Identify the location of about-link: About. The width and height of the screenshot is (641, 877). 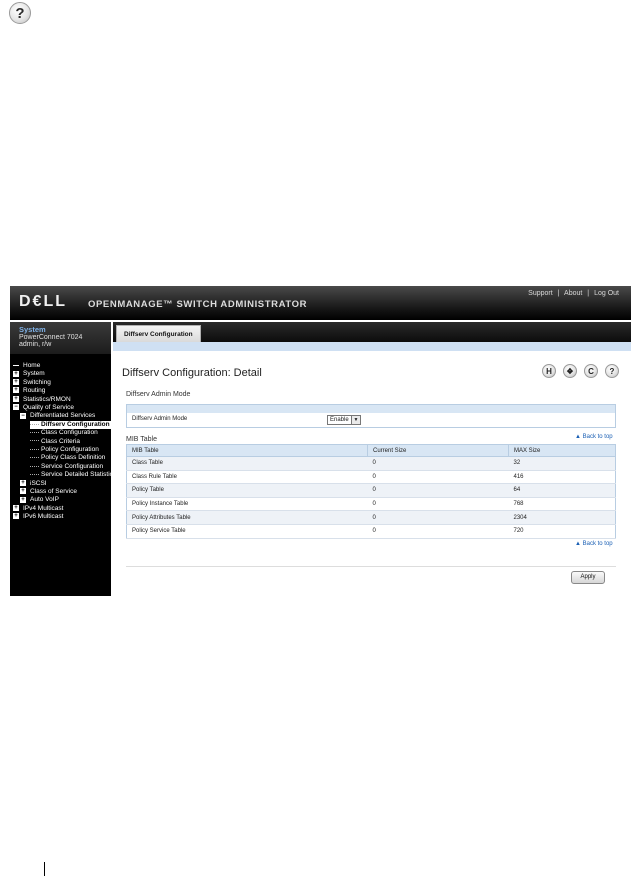
(573, 293).